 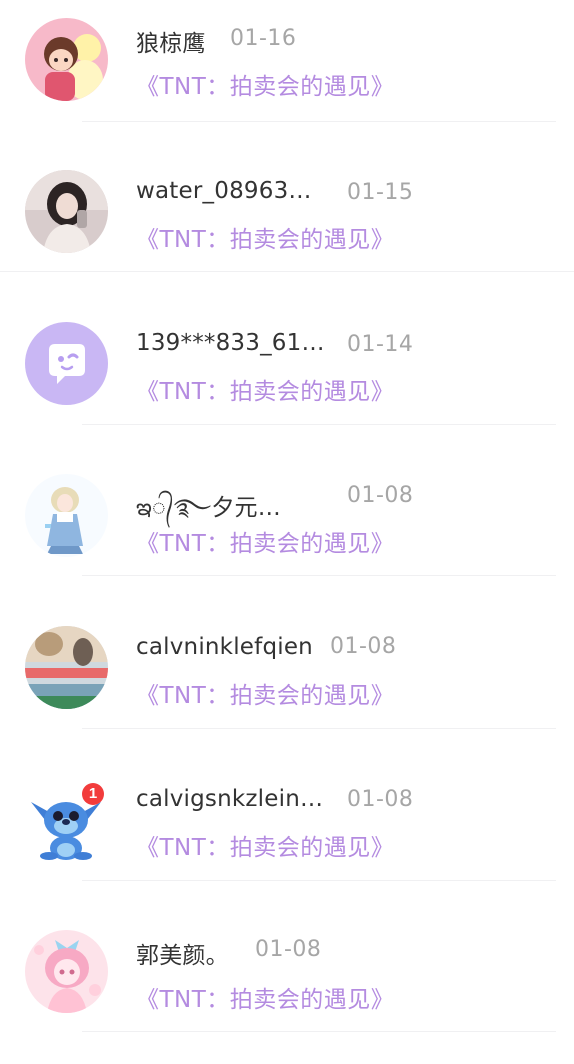 I want to click on message-row: calvninklefqien 01-08 《TNT：拍卖会的遇见》, so click(x=287, y=684).